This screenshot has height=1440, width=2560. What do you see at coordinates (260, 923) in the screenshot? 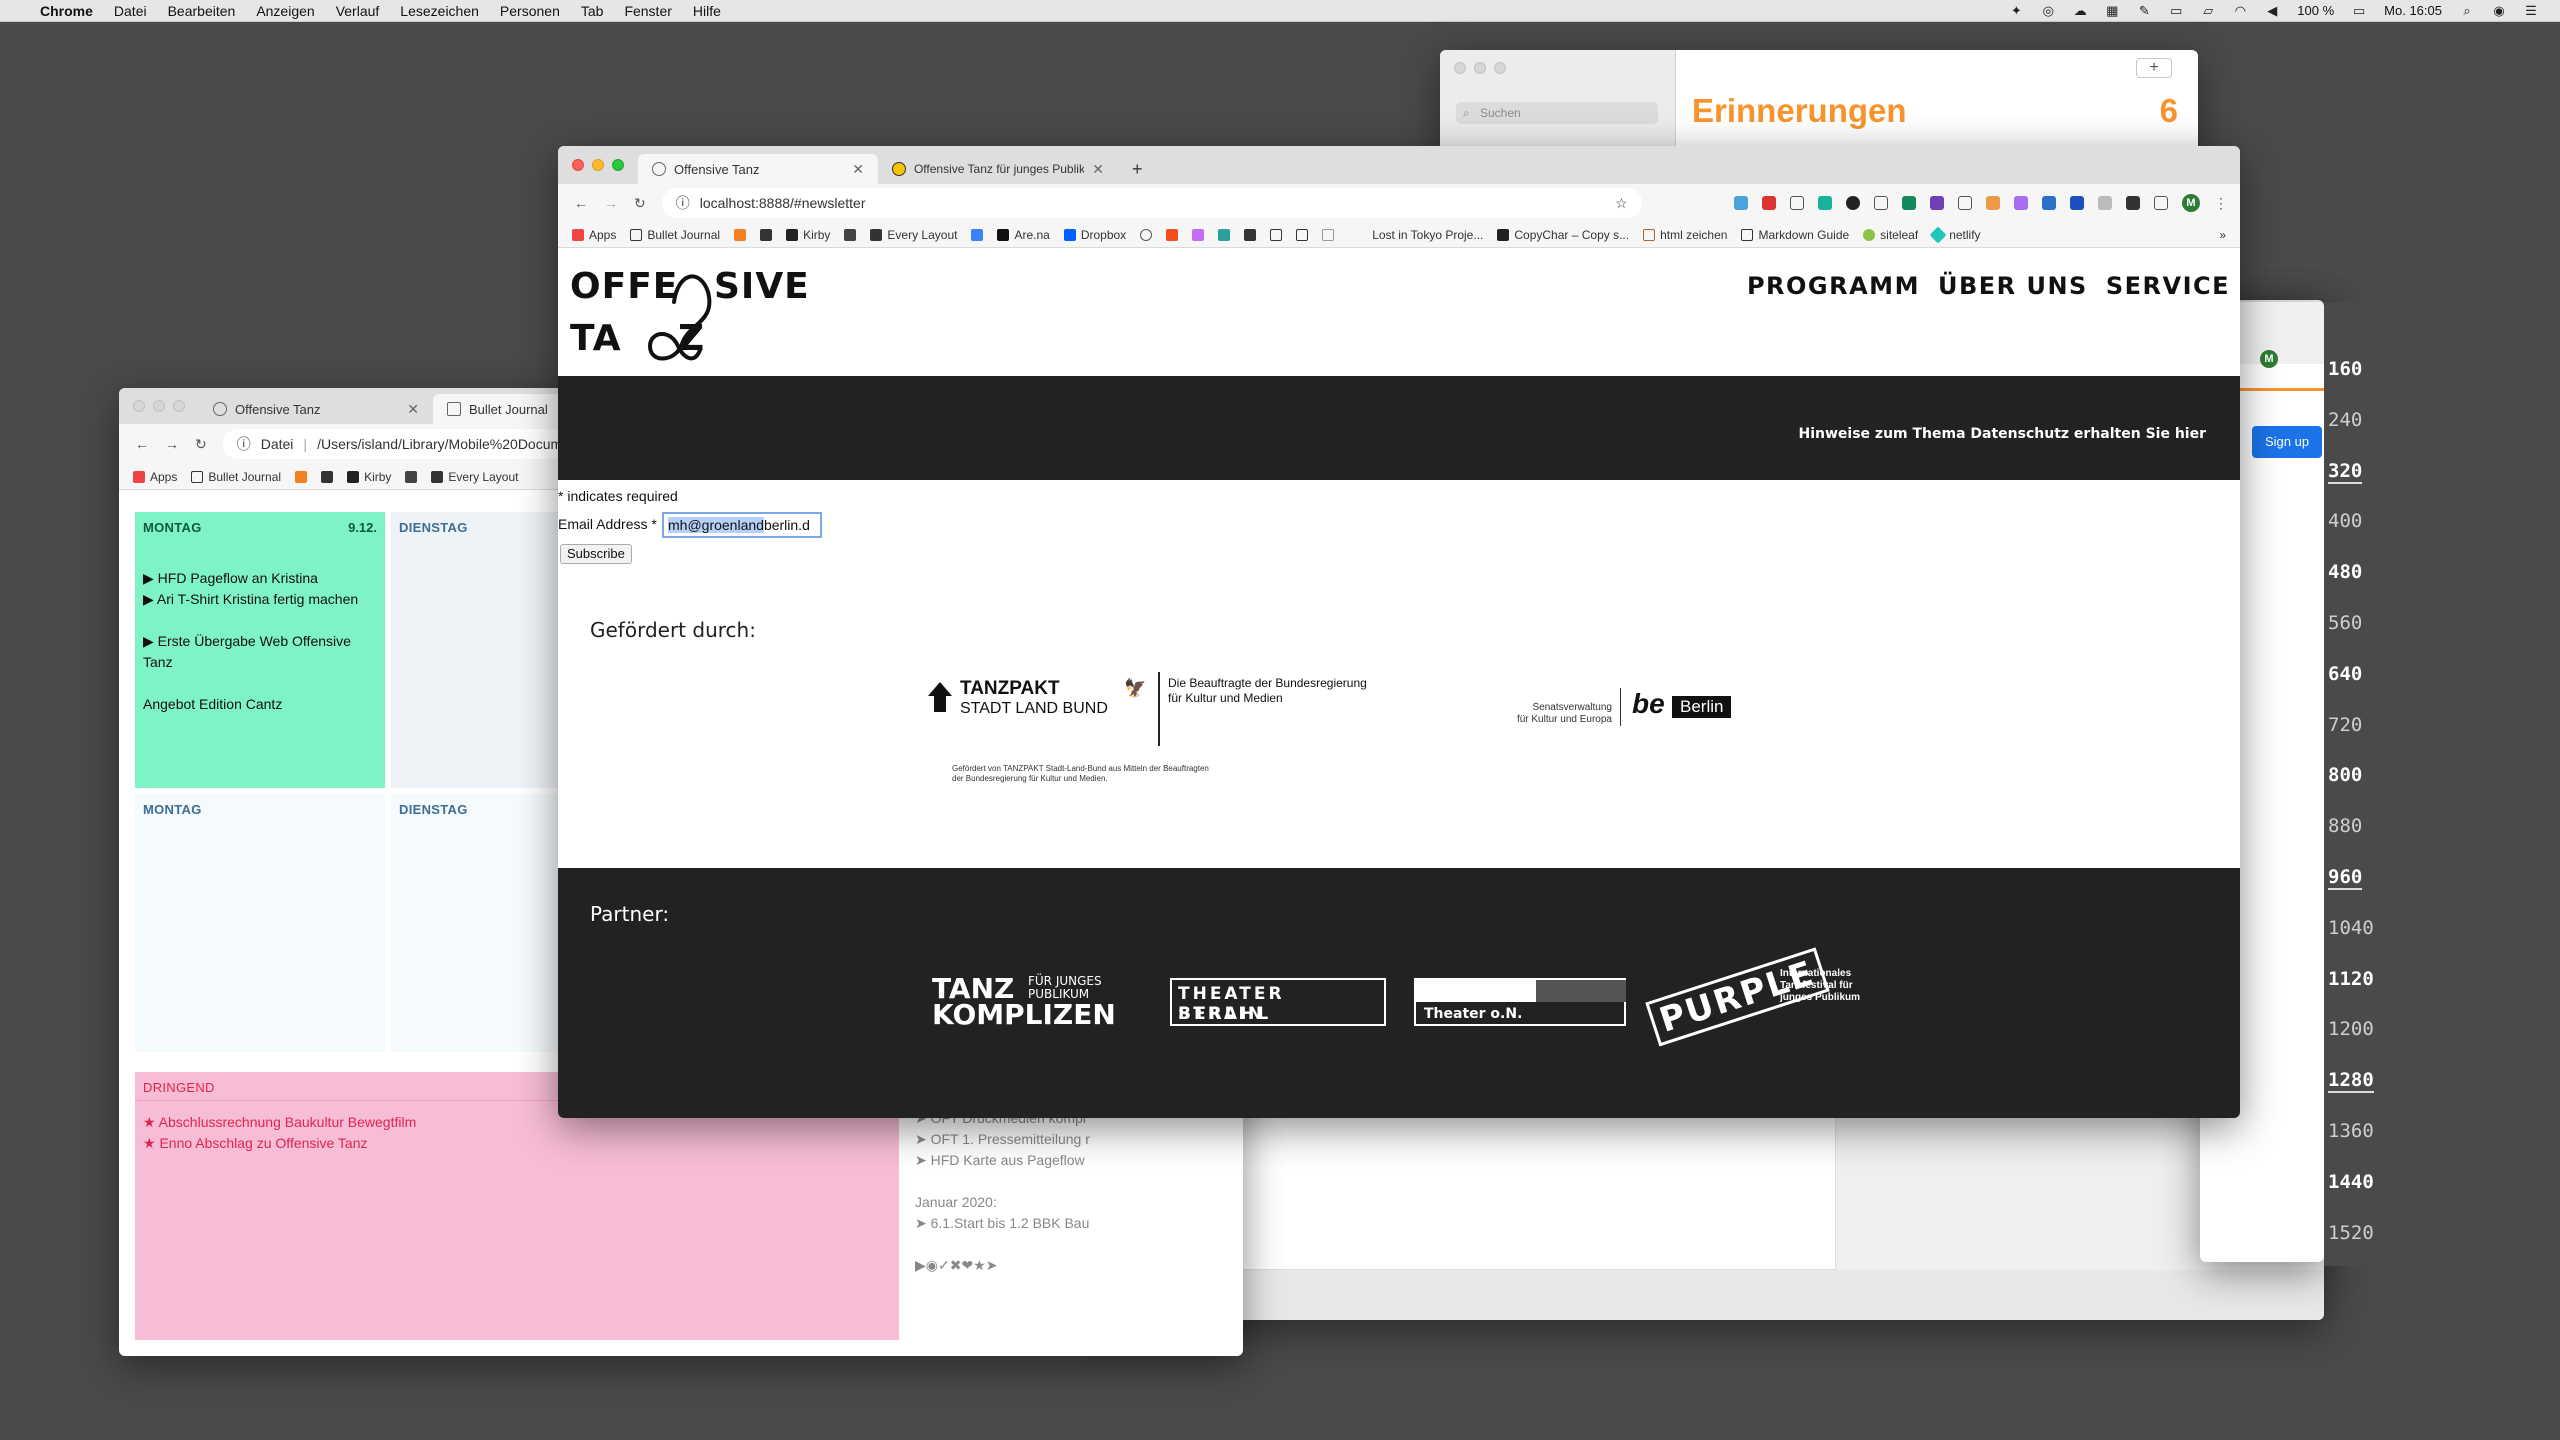
I see `day-card-monday-next: MONTAG` at bounding box center [260, 923].